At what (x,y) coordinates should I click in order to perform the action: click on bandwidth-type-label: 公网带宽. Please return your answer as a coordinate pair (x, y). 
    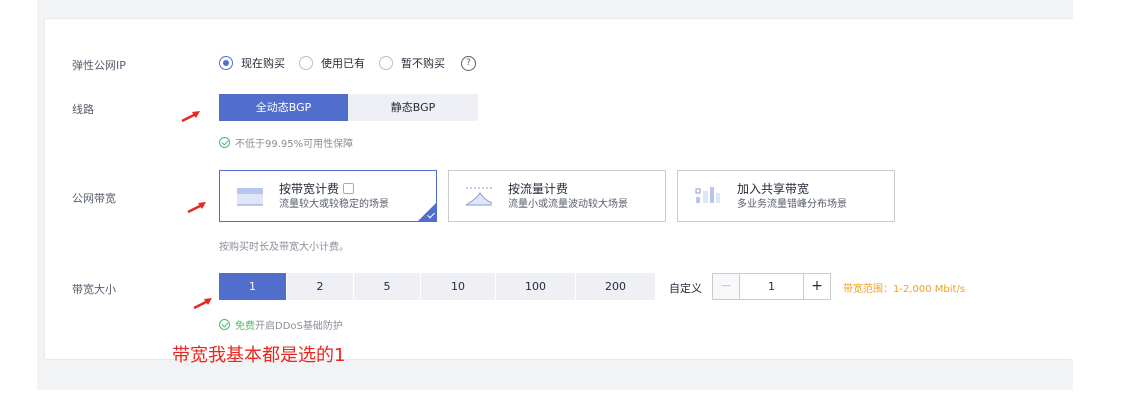
    Looking at the image, I should click on (94, 198).